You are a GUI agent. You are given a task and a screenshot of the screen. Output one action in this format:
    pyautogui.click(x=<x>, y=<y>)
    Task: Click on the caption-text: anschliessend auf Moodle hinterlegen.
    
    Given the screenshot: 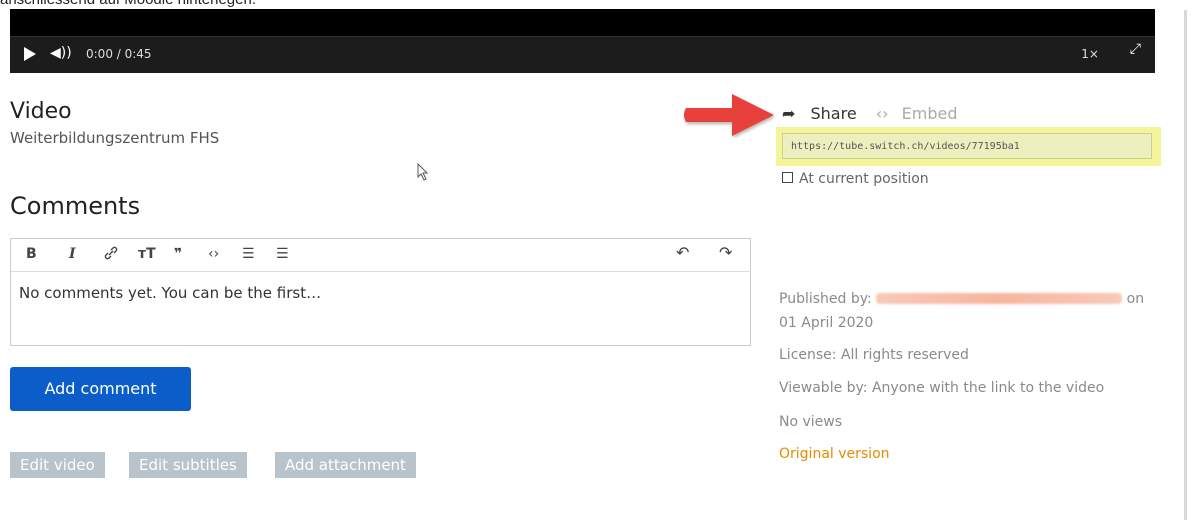 What is the action you would take?
    pyautogui.click(x=128, y=4)
    